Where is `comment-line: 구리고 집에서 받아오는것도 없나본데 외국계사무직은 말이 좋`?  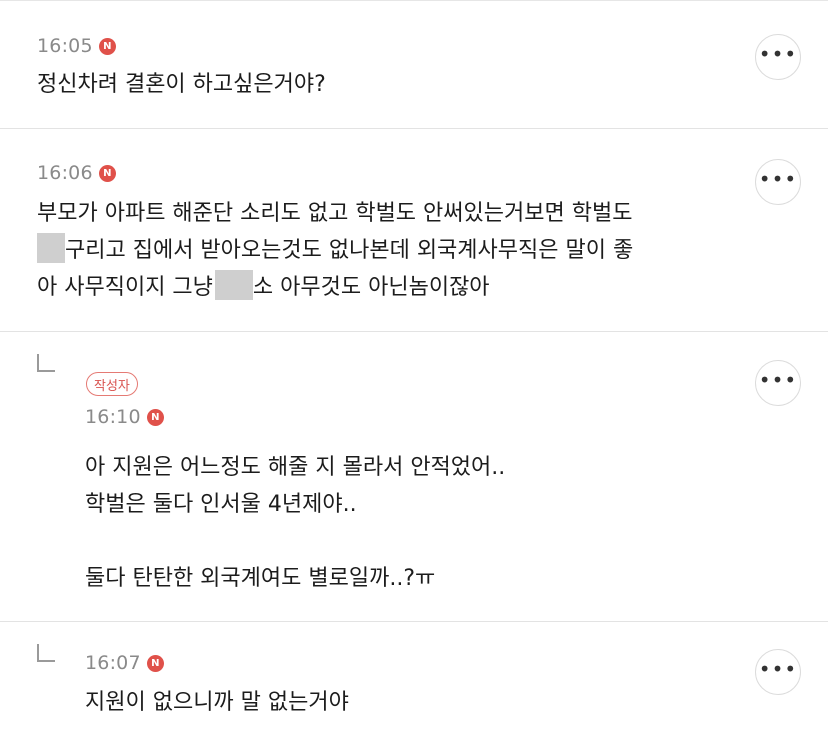
comment-line: 구리고 집에서 받아오는것도 없나본데 외국계사무직은 말이 좋 is located at coordinates (335, 250).